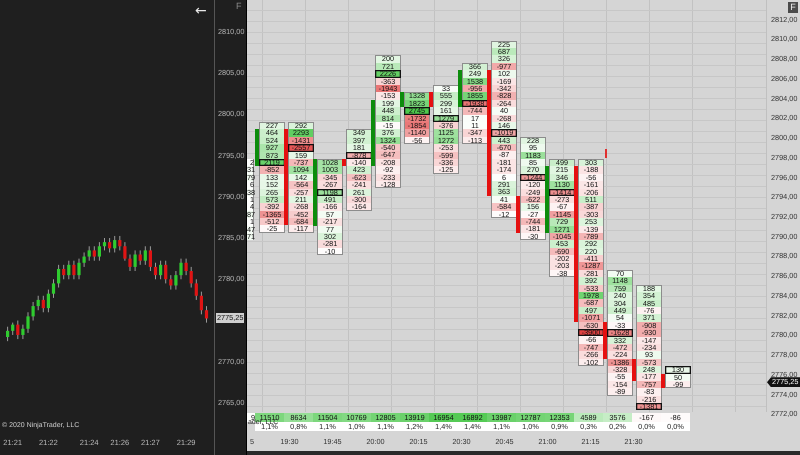  Describe the element at coordinates (606, 153) in the screenshot. I see `marker-icon` at that location.